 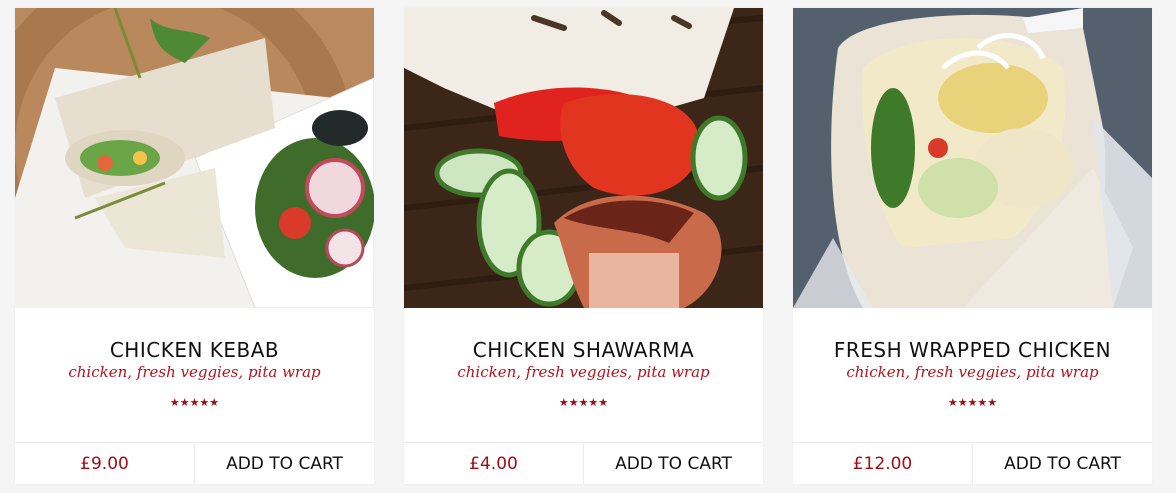 What do you see at coordinates (494, 463) in the screenshot?
I see `product-price: £4.00` at bounding box center [494, 463].